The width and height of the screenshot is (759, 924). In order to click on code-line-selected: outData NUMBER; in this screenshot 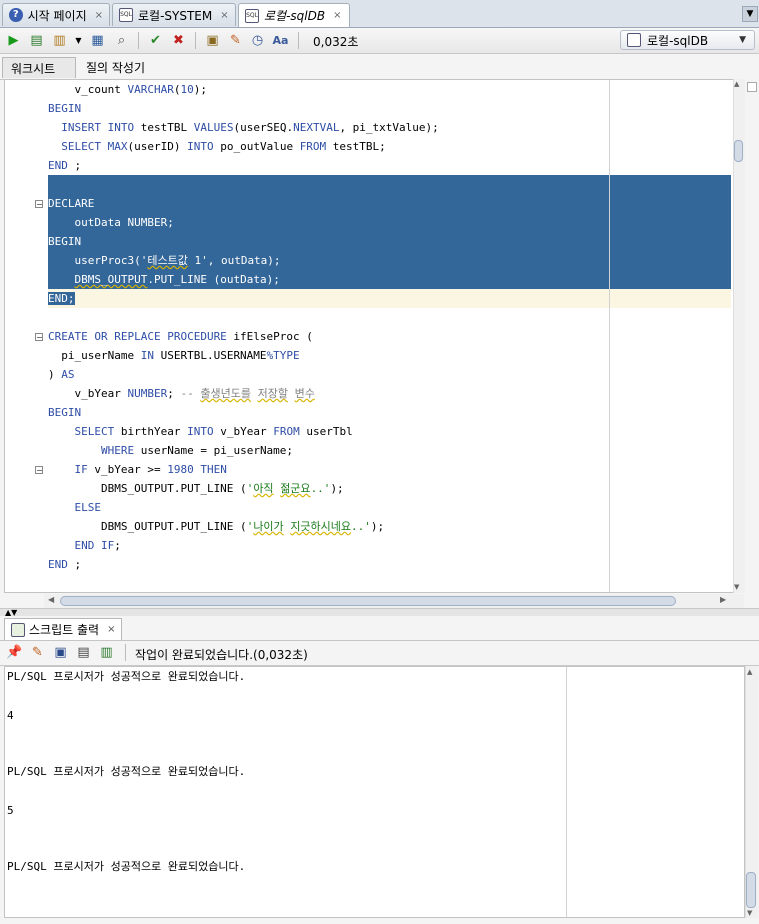, I will do `click(389, 222)`.